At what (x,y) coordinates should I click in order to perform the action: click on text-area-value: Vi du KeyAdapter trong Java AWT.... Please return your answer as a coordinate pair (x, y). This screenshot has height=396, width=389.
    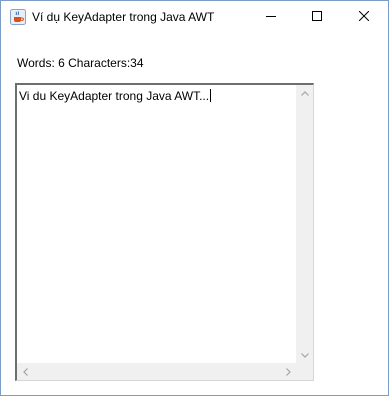
    Looking at the image, I should click on (114, 96).